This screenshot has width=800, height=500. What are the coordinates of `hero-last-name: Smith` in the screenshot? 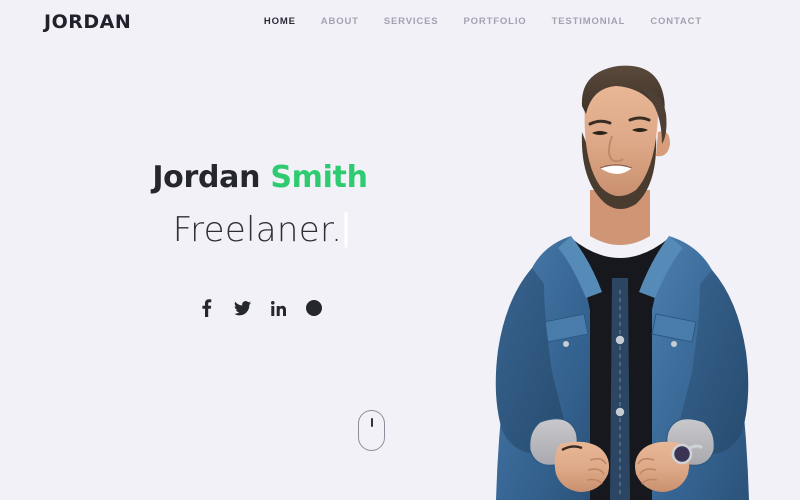 It's located at (319, 177).